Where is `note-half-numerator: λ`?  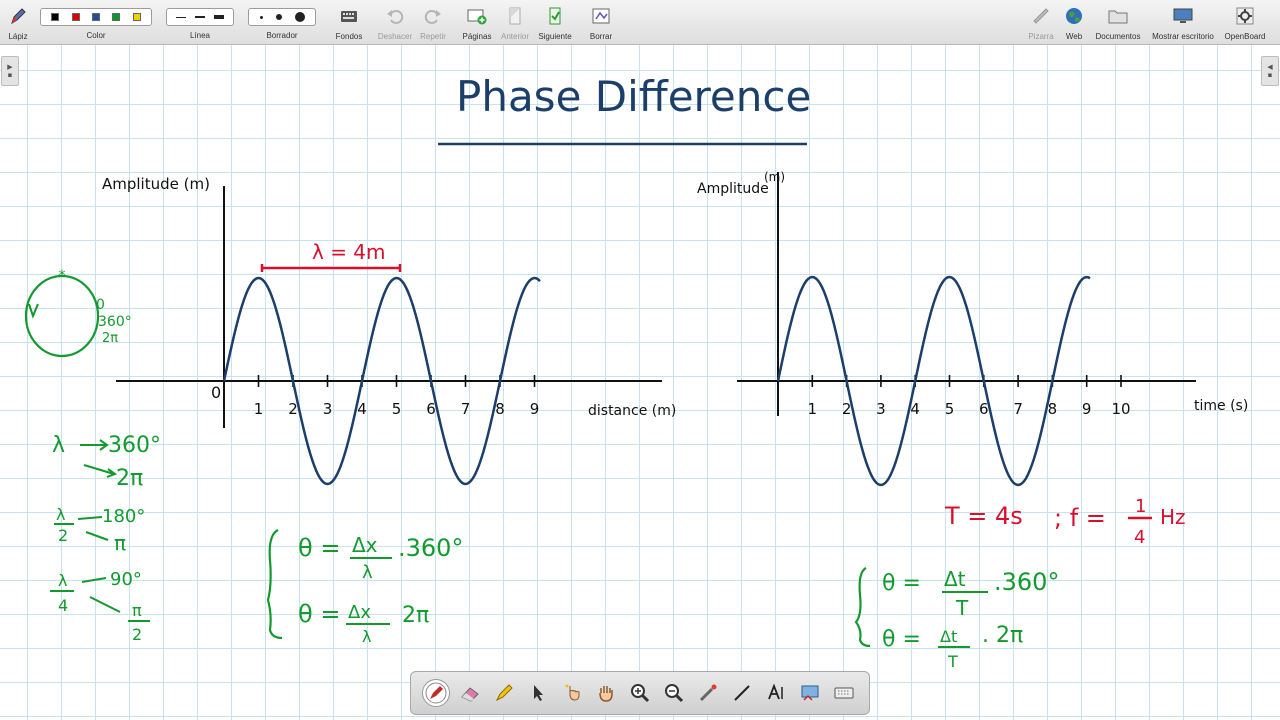 note-half-numerator: λ is located at coordinates (60, 514).